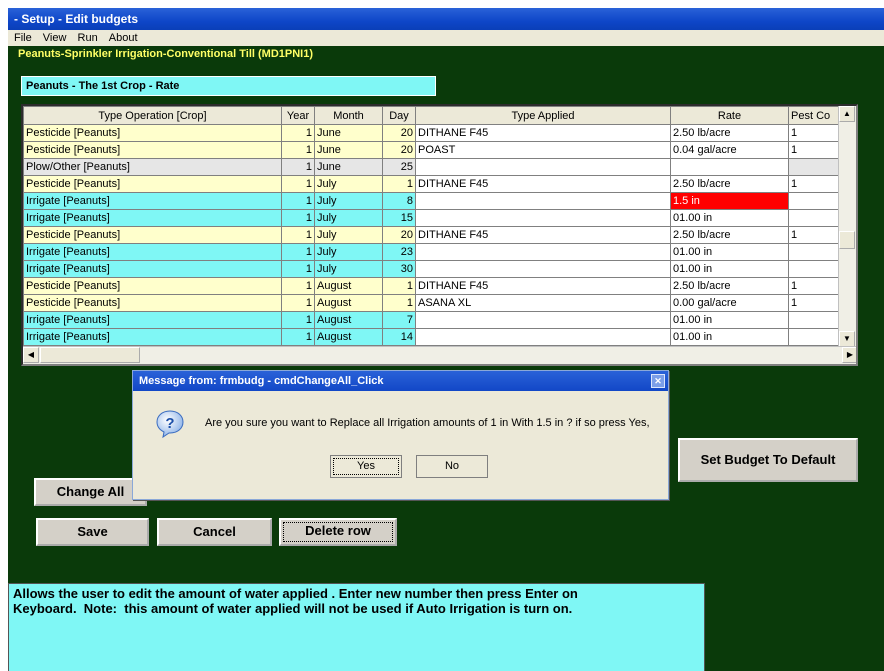 This screenshot has width=884, height=671. I want to click on vertical-scrollbar: ▲ ▼, so click(847, 226).